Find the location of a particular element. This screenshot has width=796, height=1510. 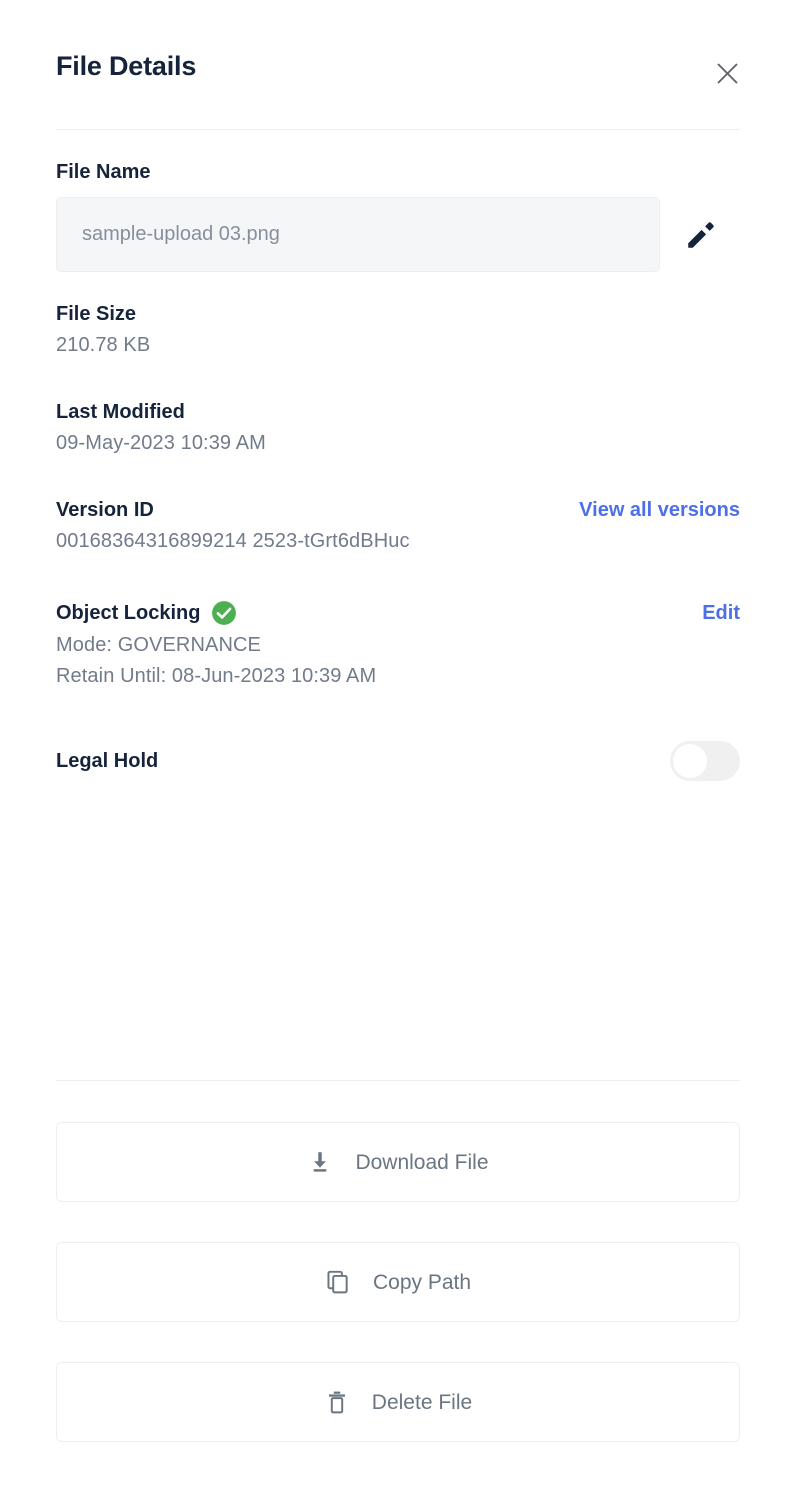

legal-hold-label: Legal Hold is located at coordinates (107, 761).